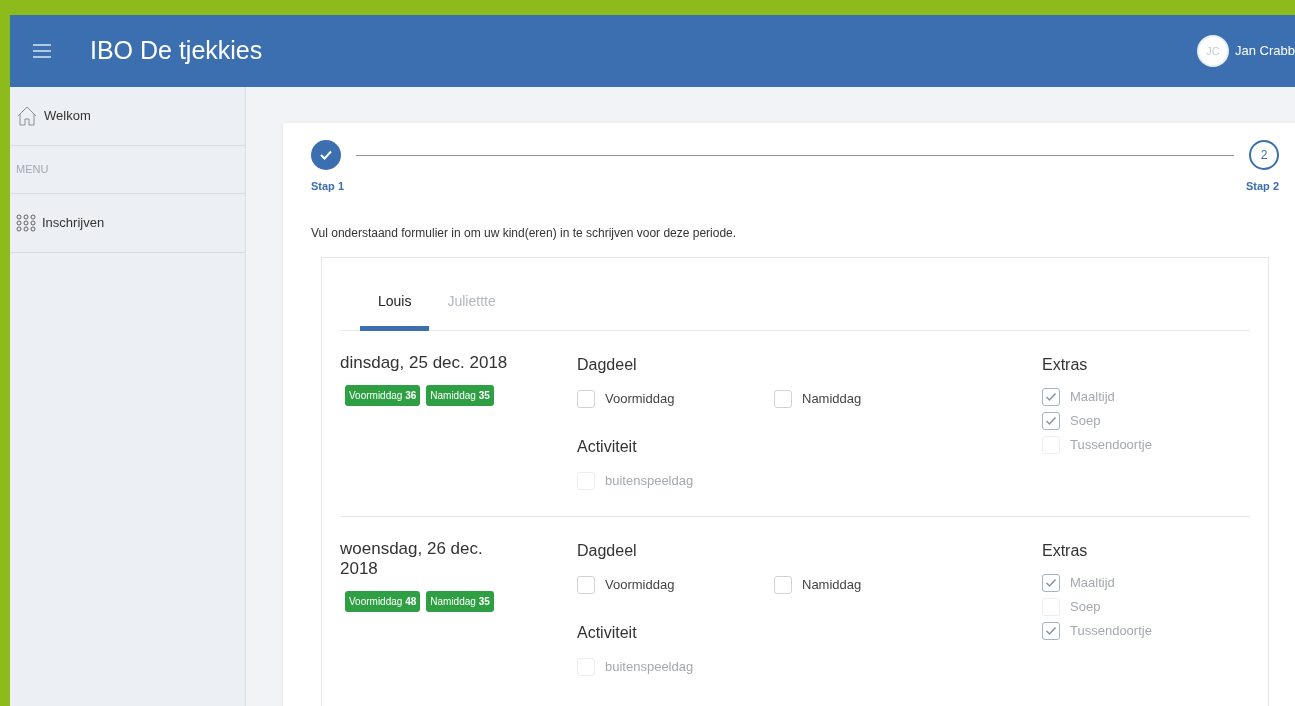 Image resolution: width=1295 pixels, height=706 pixels. I want to click on app-title: IBO De tjekkies, so click(176, 51).